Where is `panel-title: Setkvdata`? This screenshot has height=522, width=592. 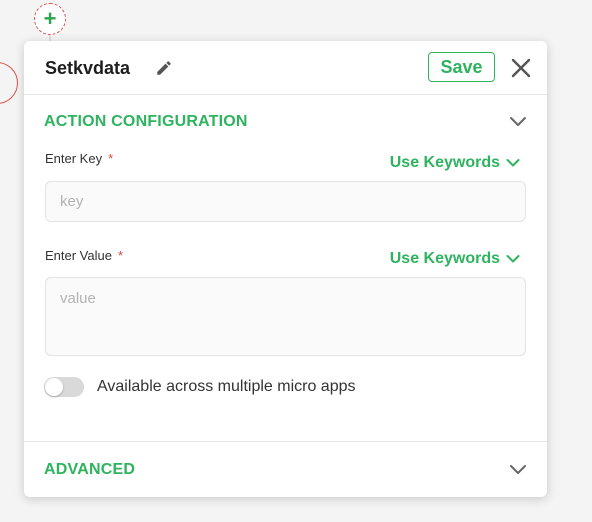
panel-title: Setkvdata is located at coordinates (88, 68).